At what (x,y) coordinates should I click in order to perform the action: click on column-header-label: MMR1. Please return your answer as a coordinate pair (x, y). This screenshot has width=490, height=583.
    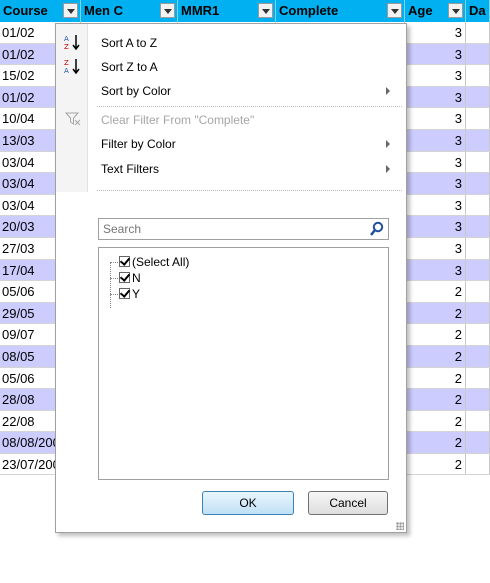
    Looking at the image, I should click on (200, 10).